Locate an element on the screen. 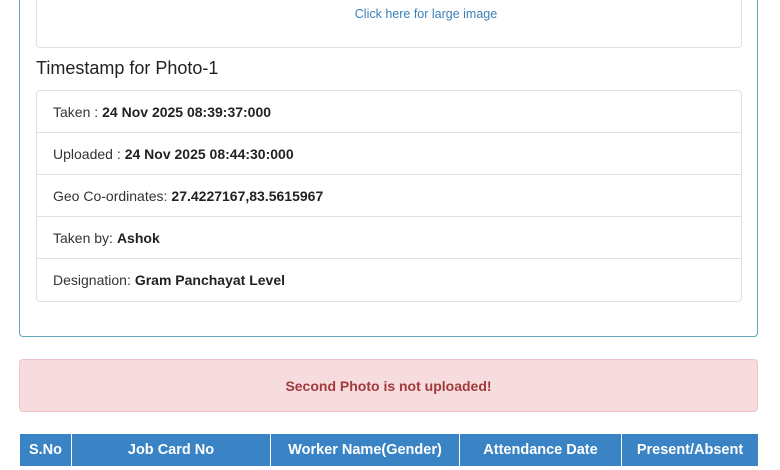 This screenshot has width=780, height=470. taken-row: Taken : 24 Nov 2025 08:39:37:000 is located at coordinates (389, 112).